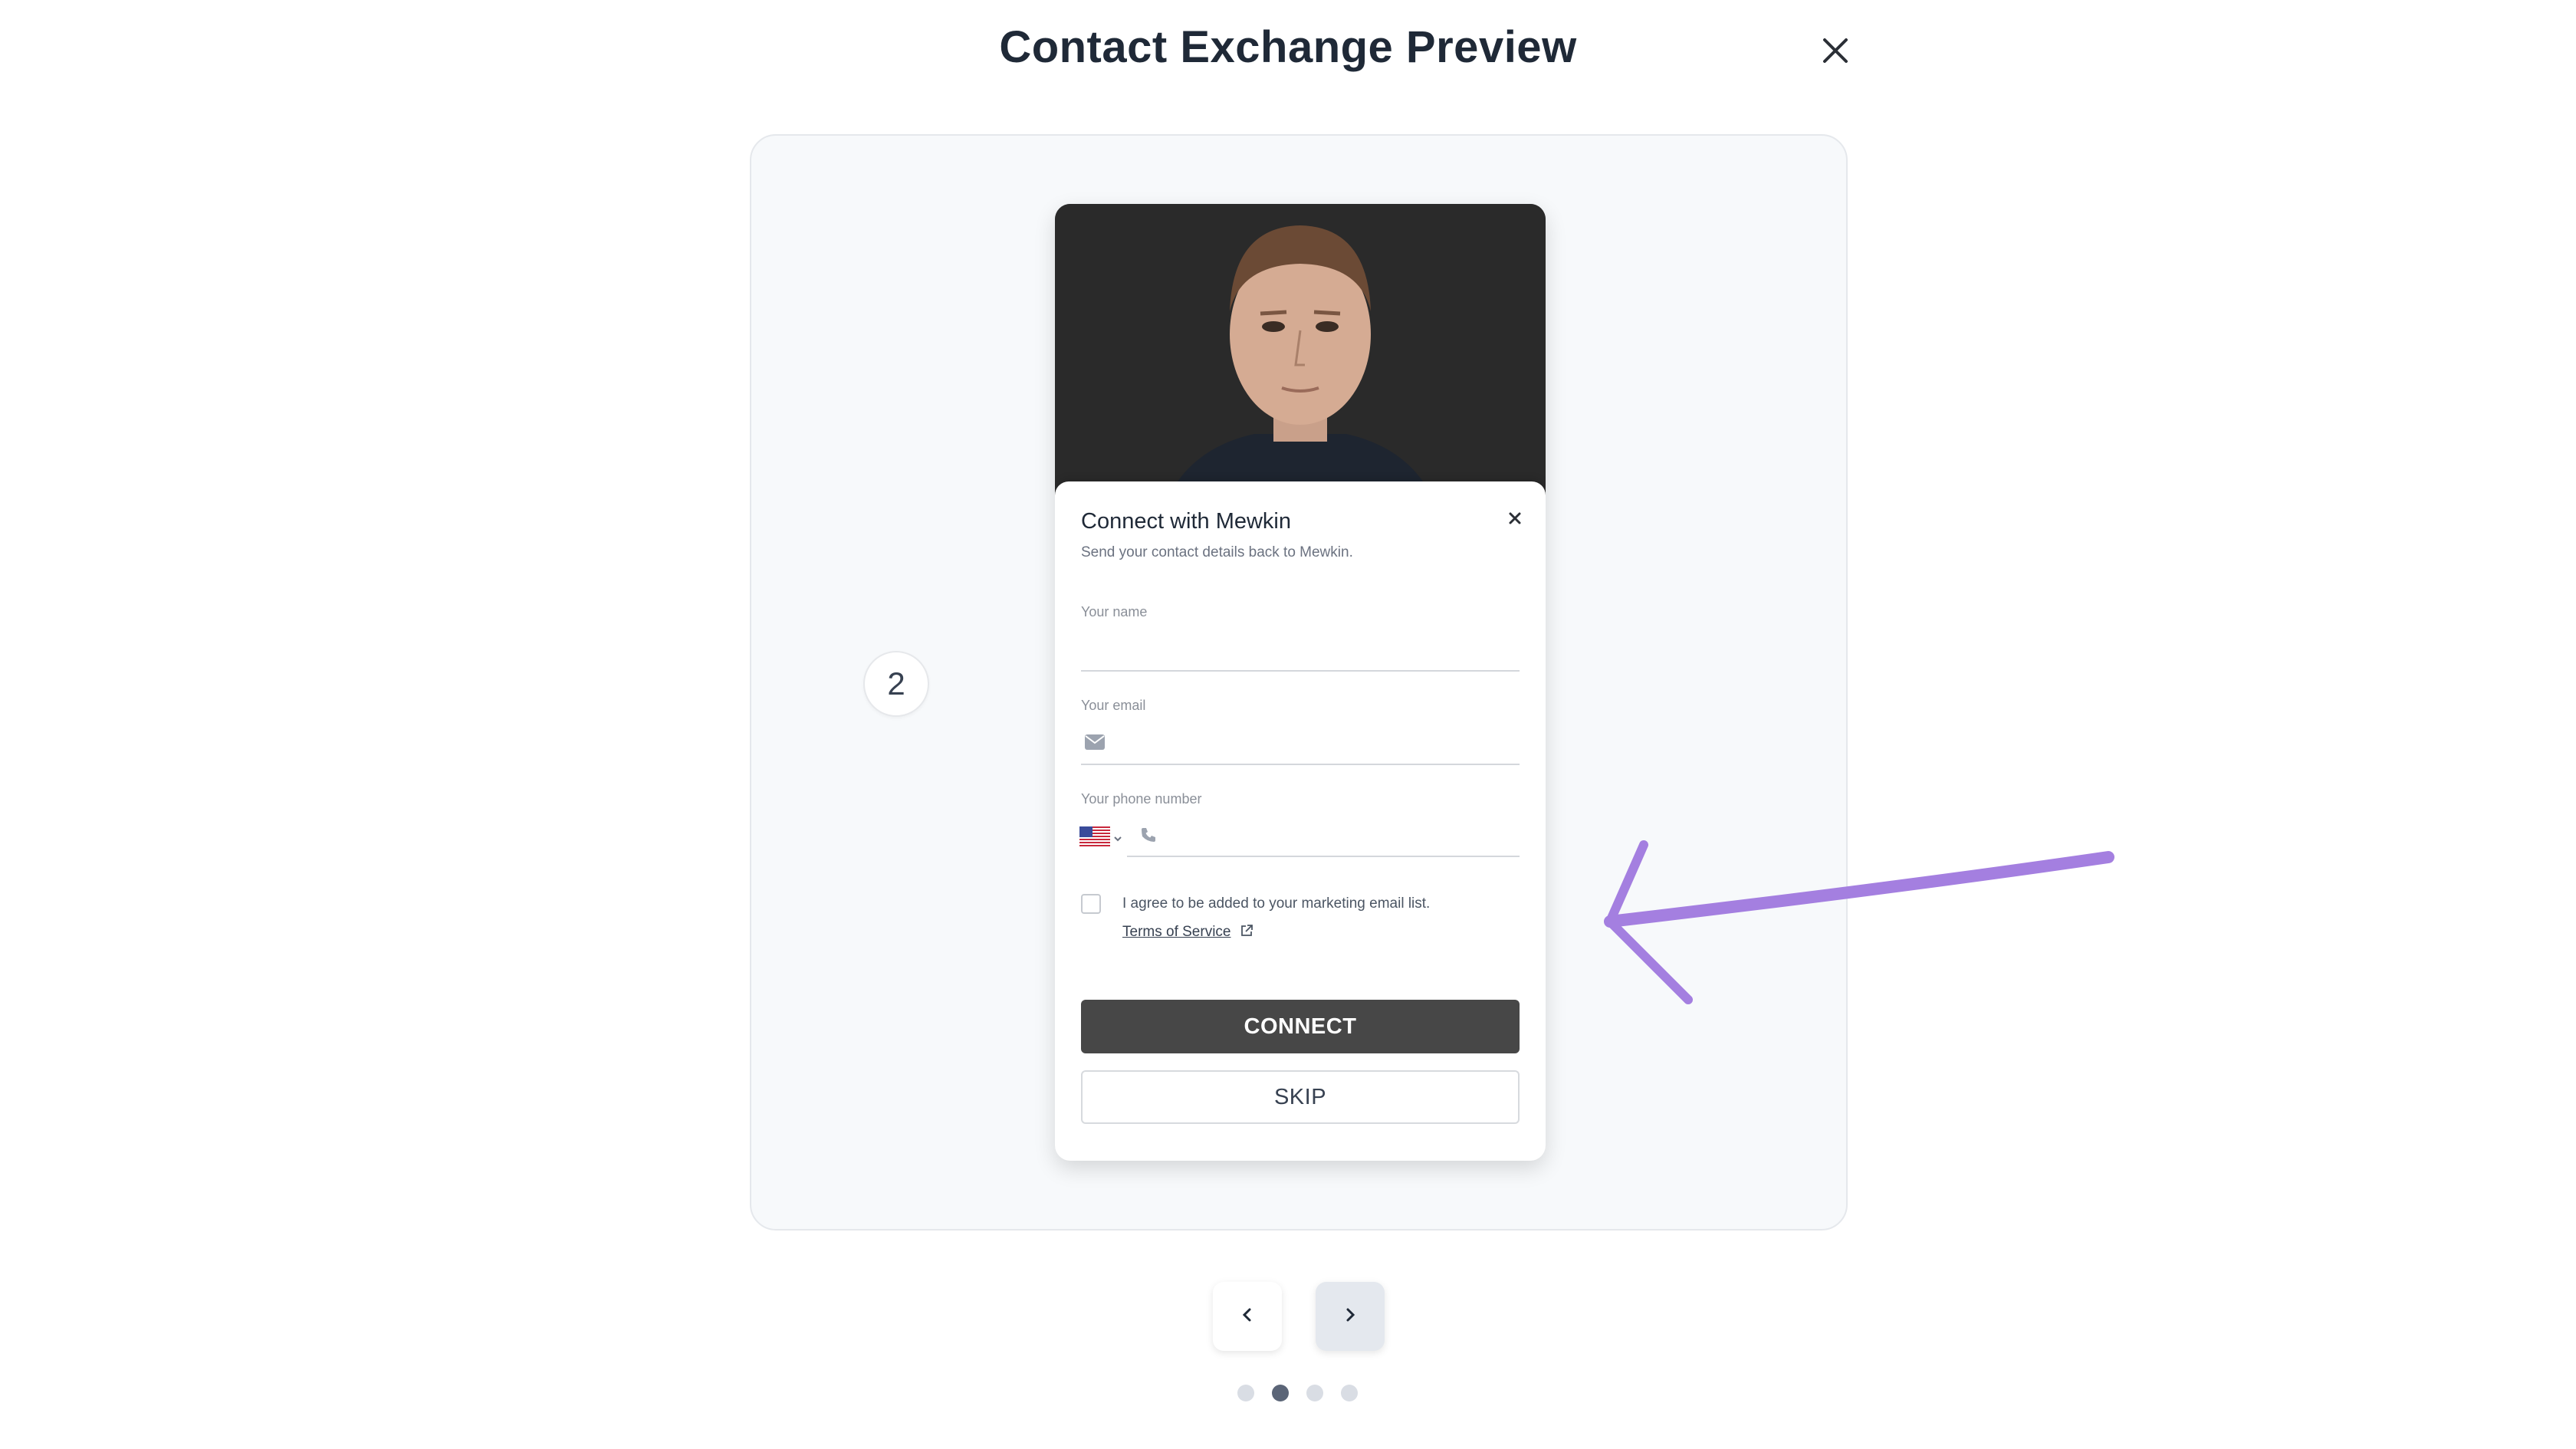  Describe the element at coordinates (1186, 522) in the screenshot. I see `sheet-title: Connect with Mewkin` at that location.